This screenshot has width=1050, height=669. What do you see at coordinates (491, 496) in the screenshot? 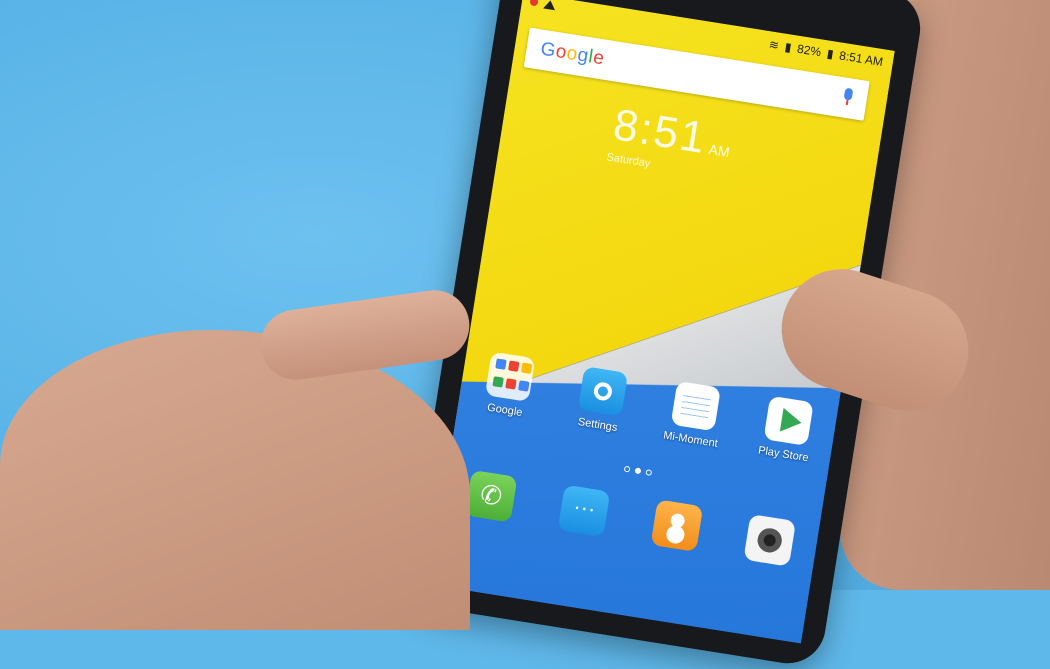
I see `phone-icon` at bounding box center [491, 496].